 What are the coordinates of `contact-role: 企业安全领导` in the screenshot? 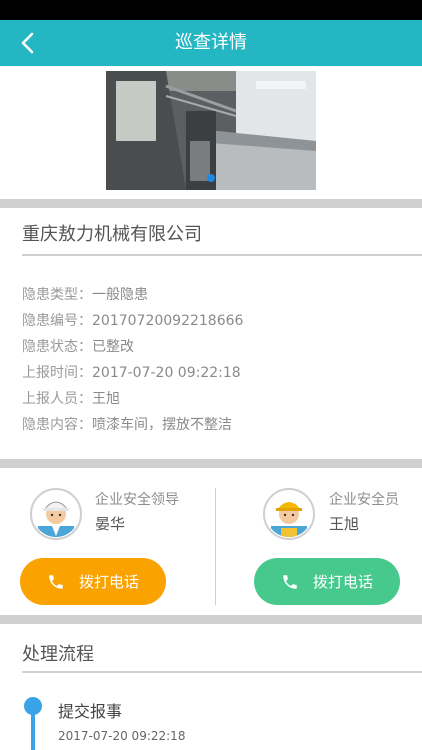 It's located at (137, 500).